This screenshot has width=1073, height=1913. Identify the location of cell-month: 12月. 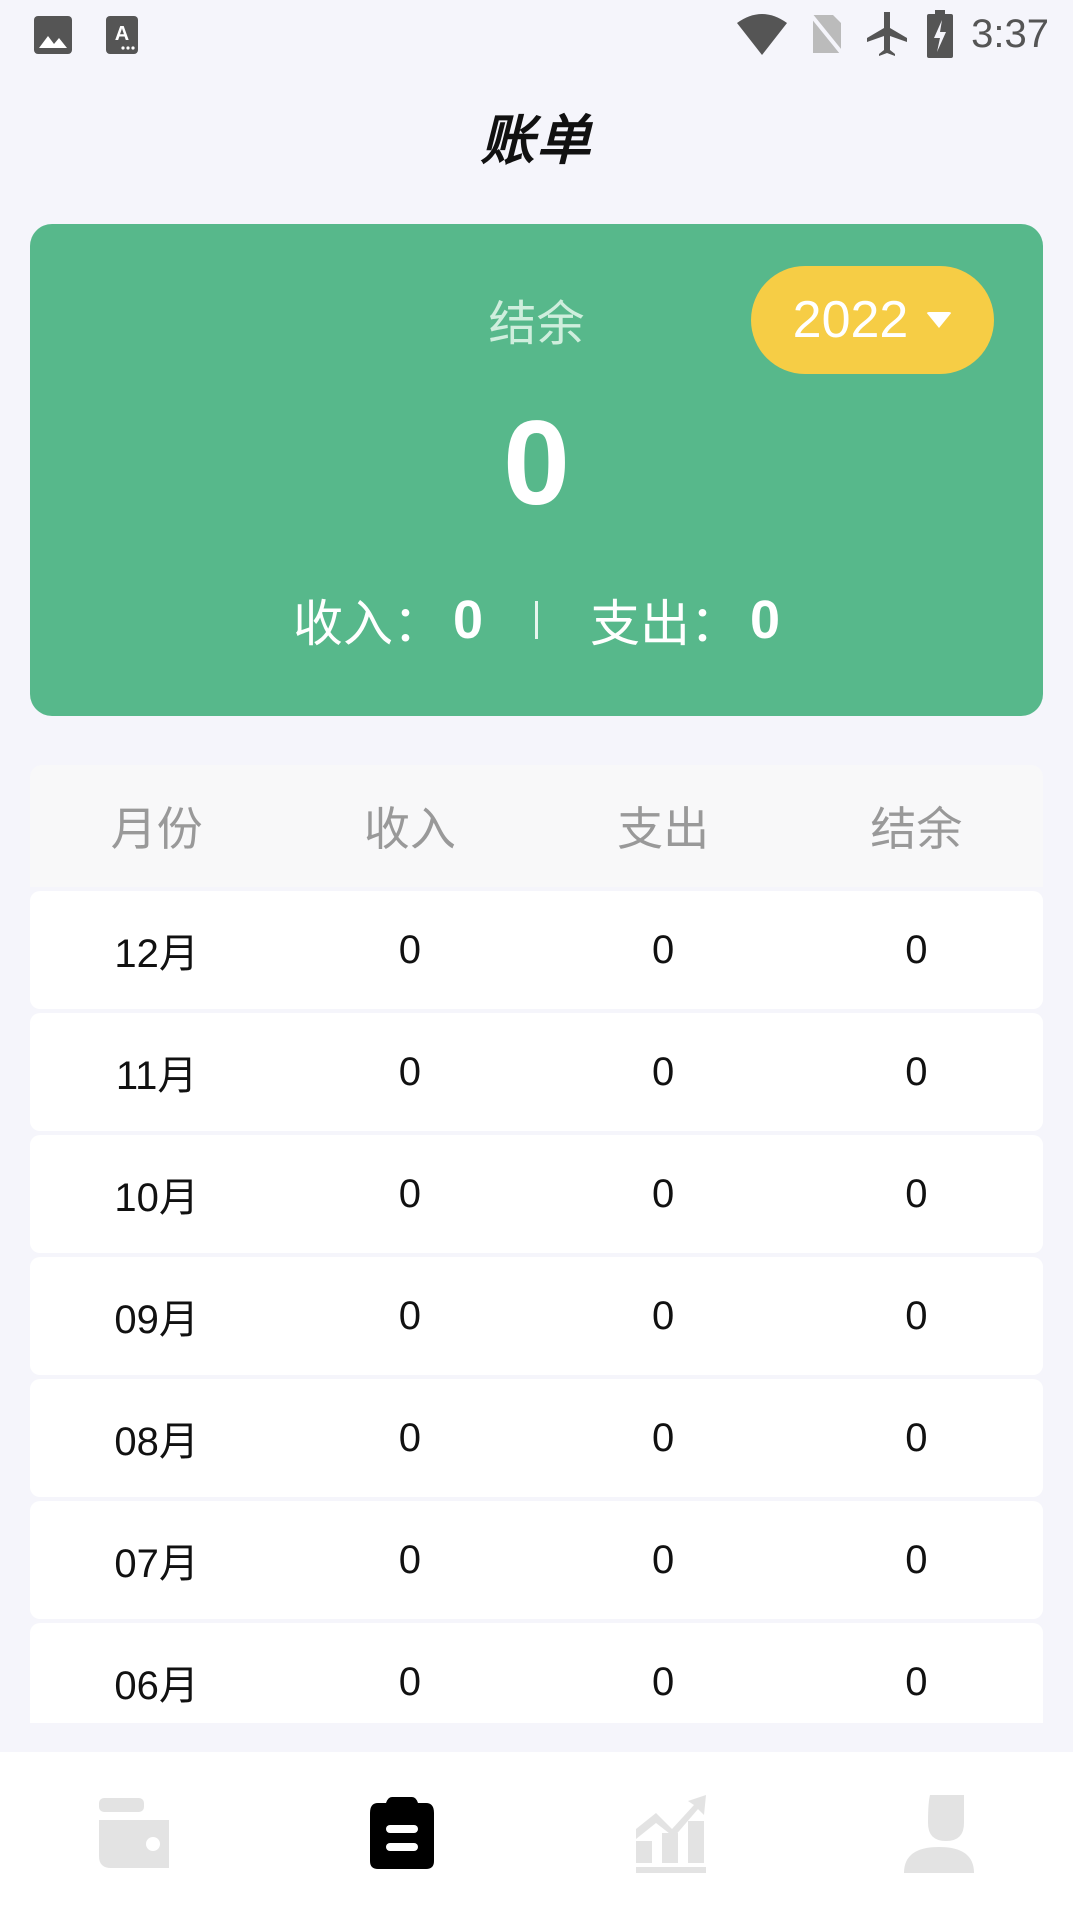
(156, 954).